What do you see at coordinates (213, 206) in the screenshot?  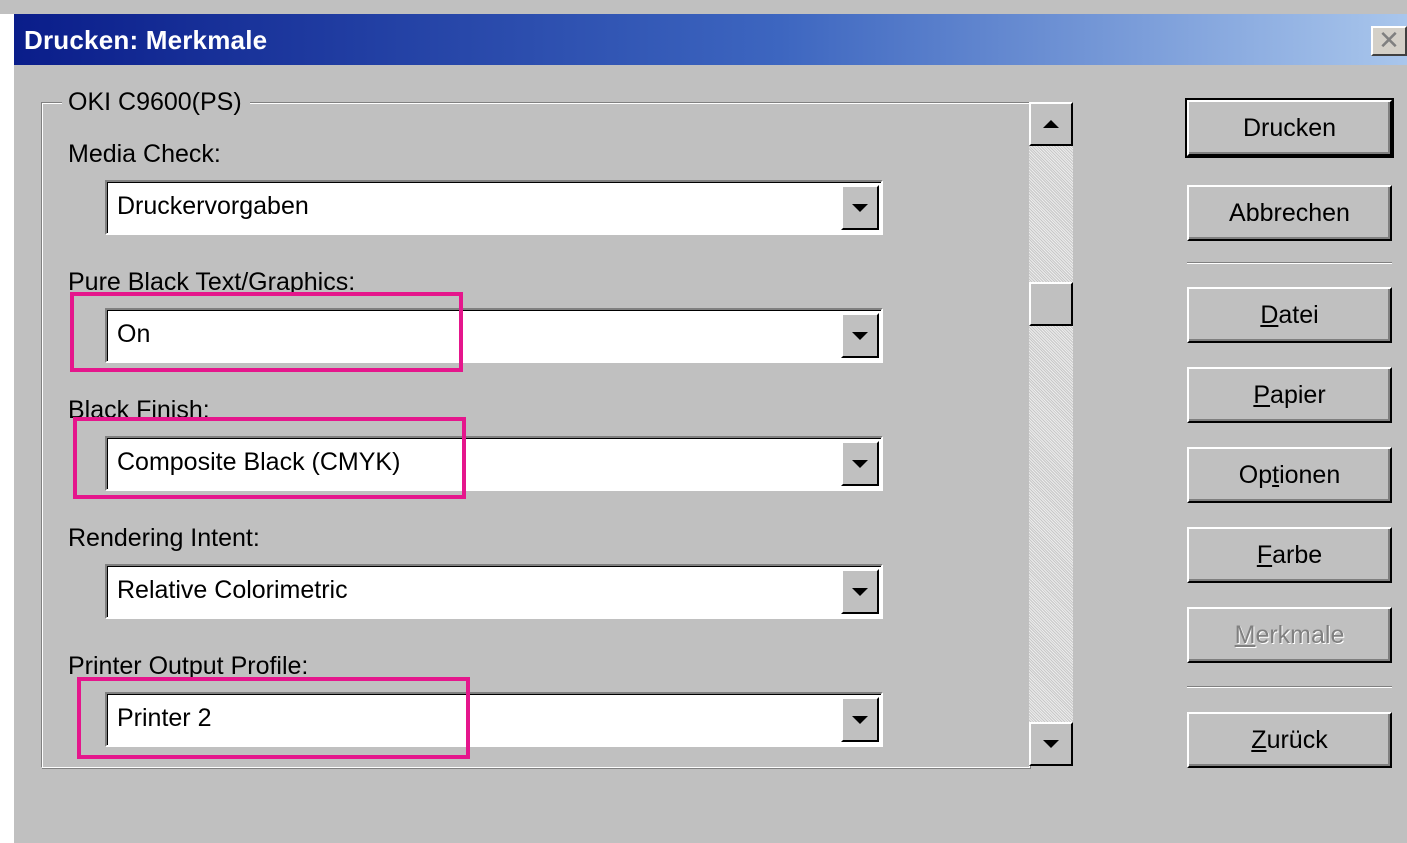 I see `media-check-value: Druckervorgaben` at bounding box center [213, 206].